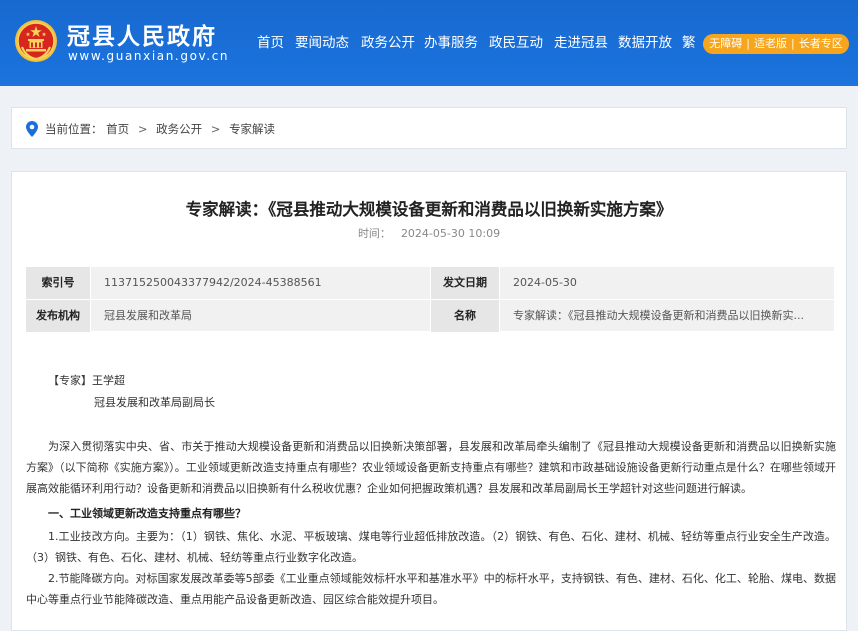 This screenshot has height=631, width=858. I want to click on breadcrumb-home: 首页, so click(117, 129).